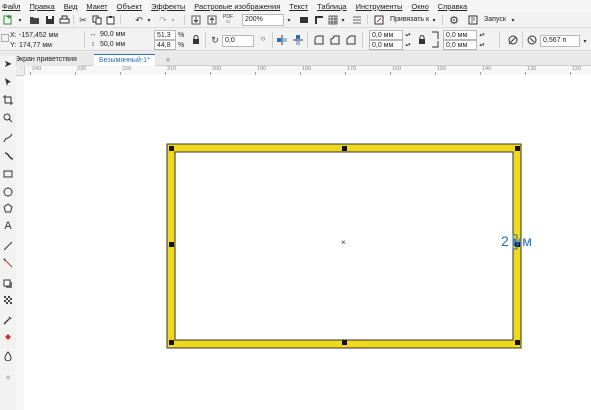  I want to click on menu-item: Растровые изображения, so click(237, 6).